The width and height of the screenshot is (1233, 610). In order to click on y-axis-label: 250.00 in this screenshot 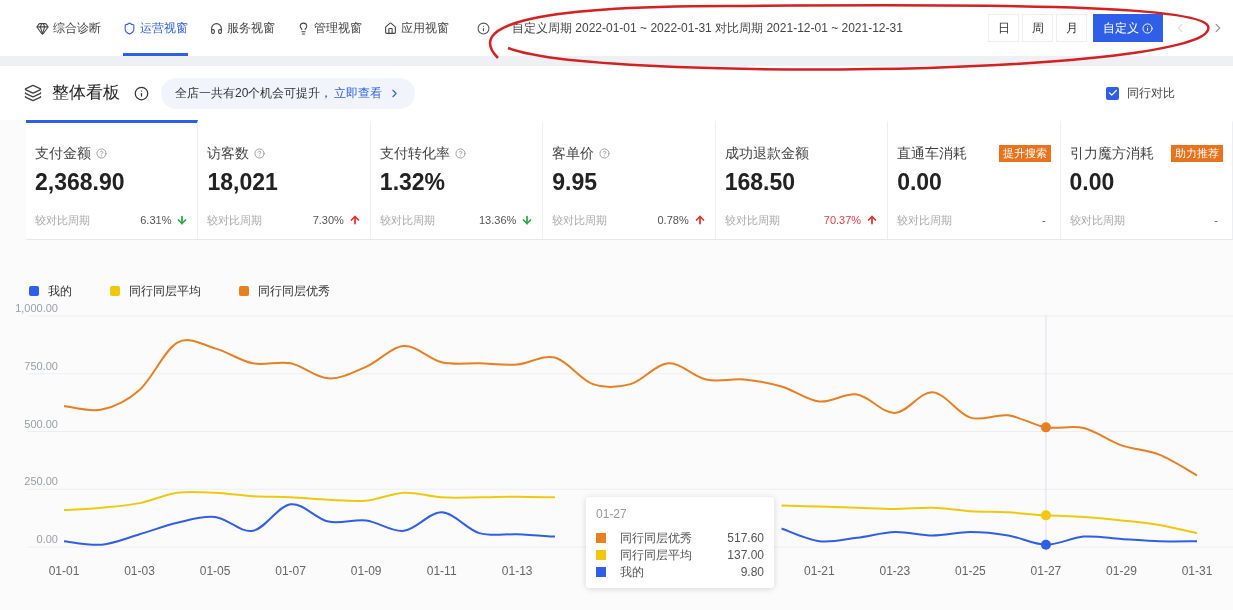, I will do `click(41, 481)`.